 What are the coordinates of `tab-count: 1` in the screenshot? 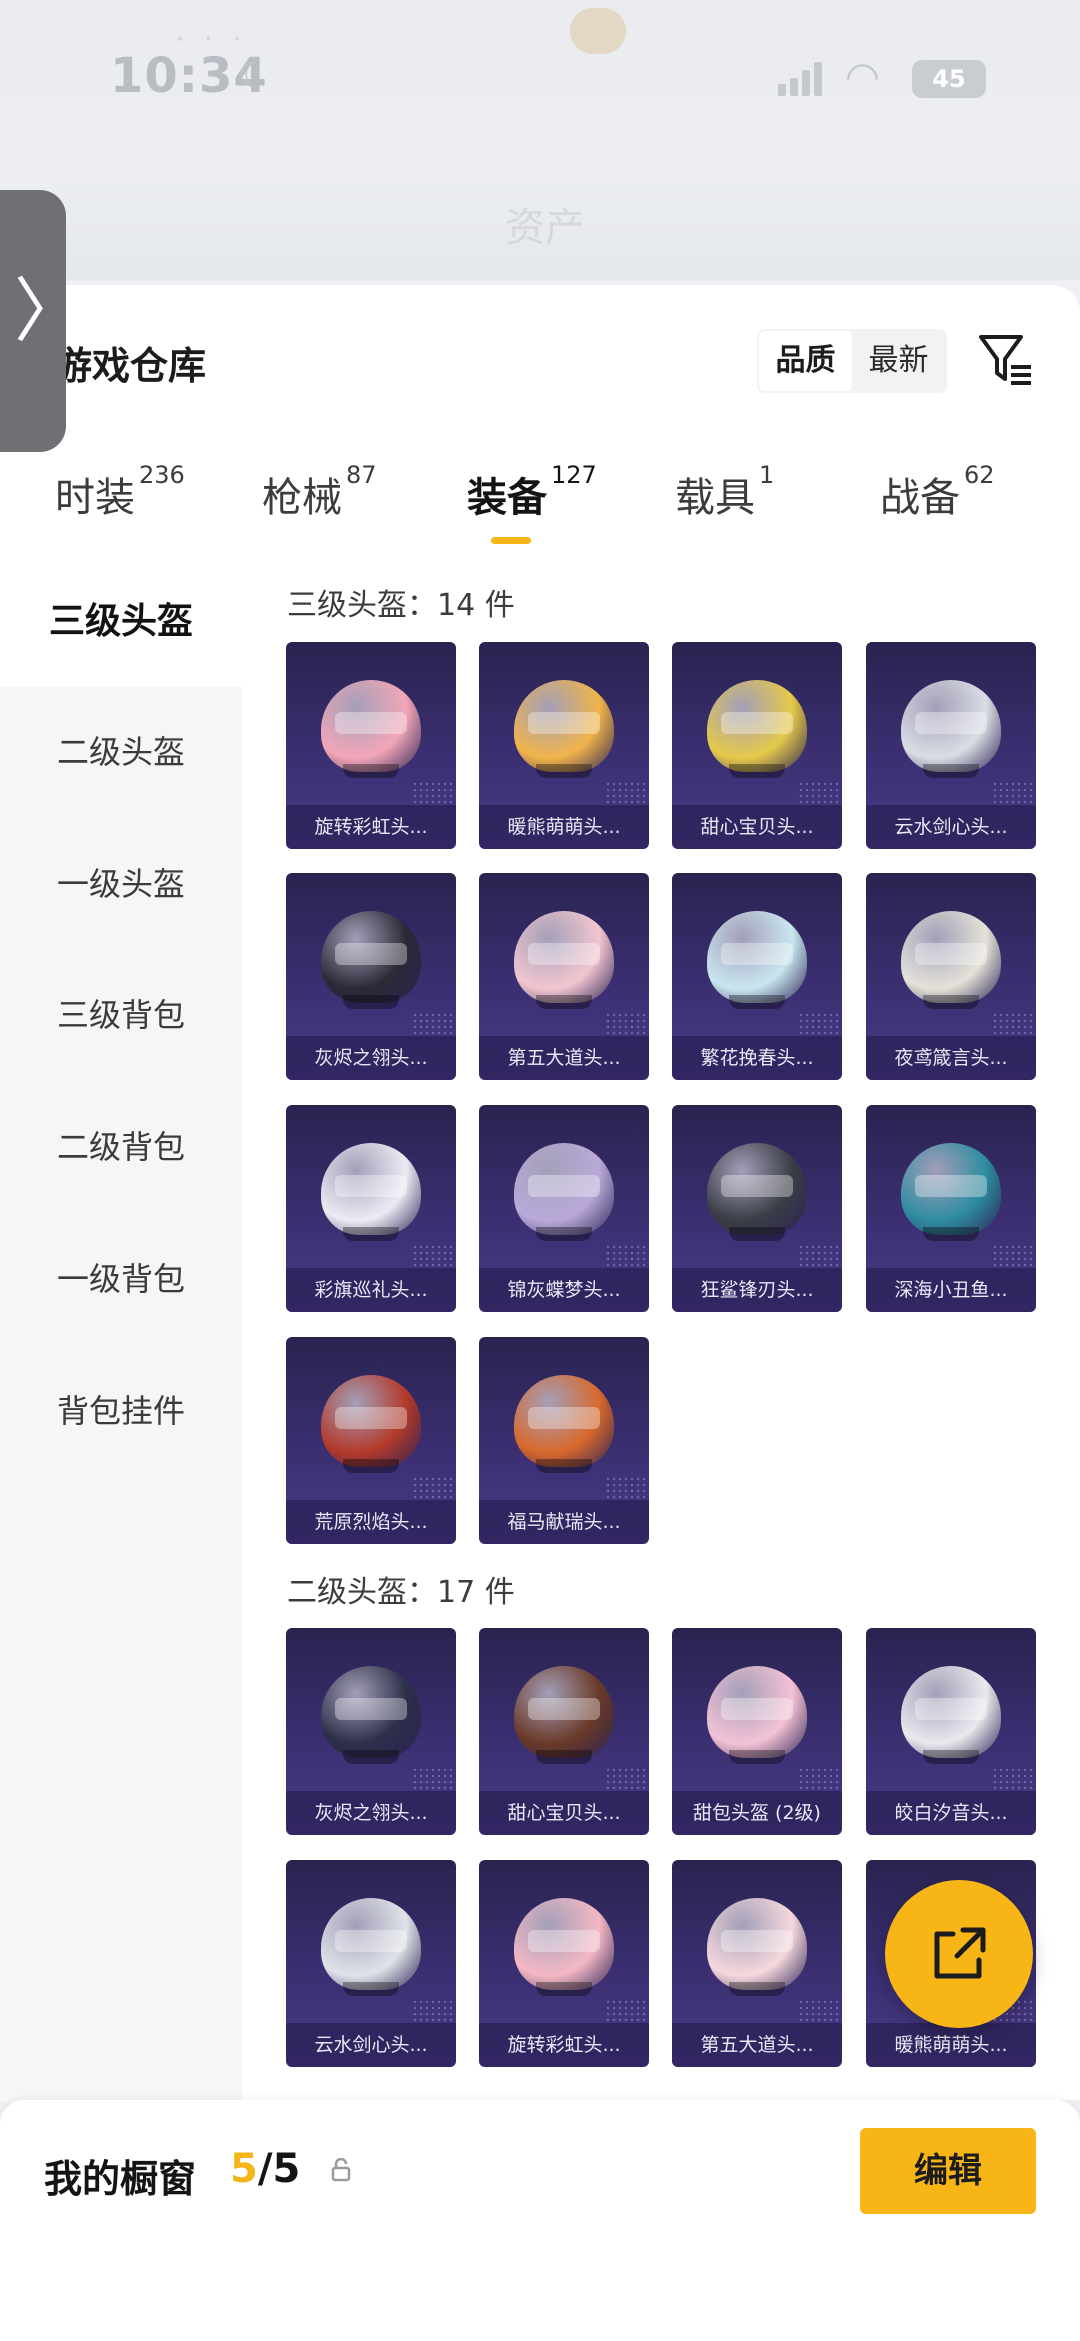 It's located at (767, 475).